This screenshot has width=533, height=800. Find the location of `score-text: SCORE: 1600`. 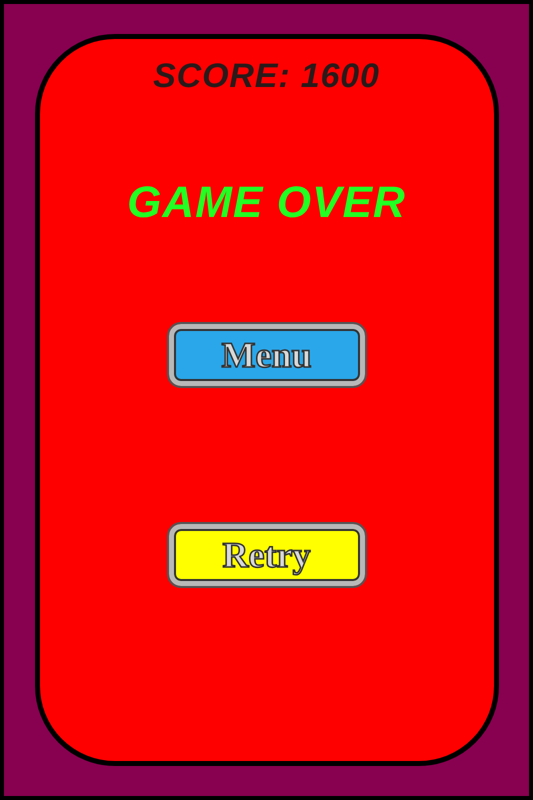

score-text: SCORE: 1600 is located at coordinates (266, 76).